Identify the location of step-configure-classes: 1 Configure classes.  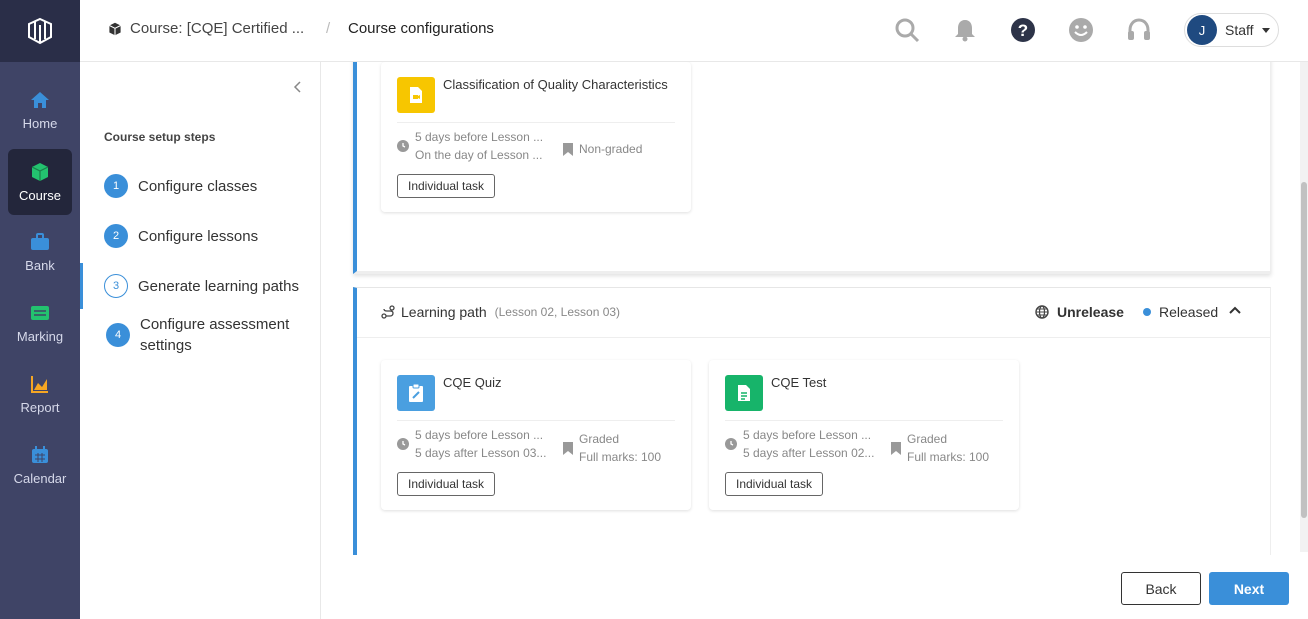
(180, 186).